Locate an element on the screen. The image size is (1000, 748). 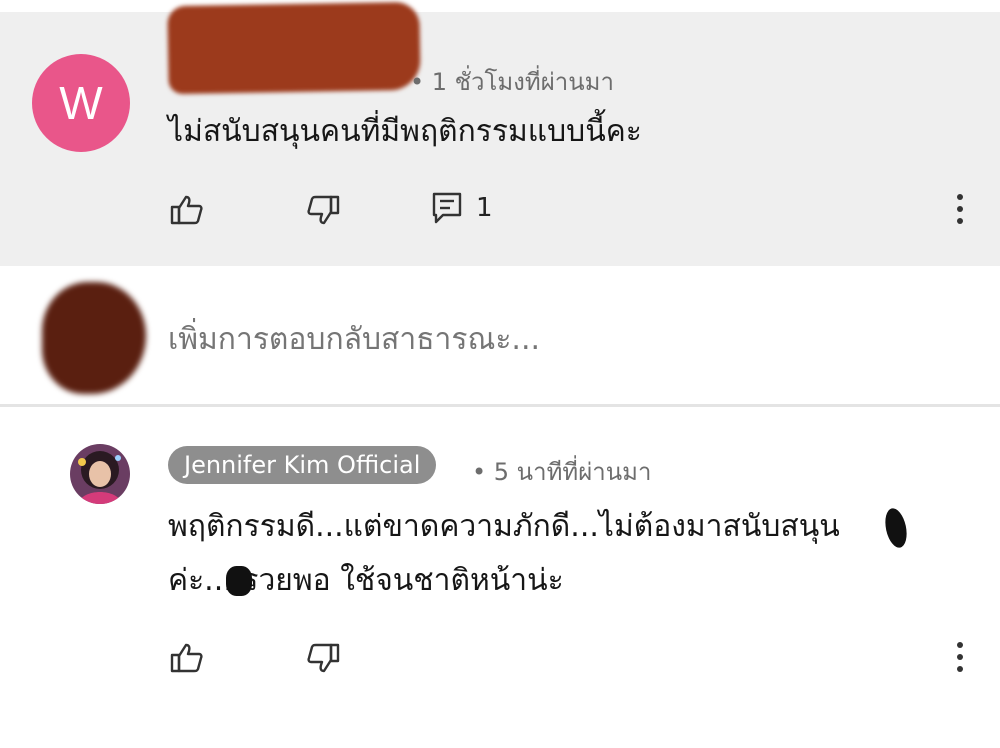
avatar-image is located at coordinates (100, 474).